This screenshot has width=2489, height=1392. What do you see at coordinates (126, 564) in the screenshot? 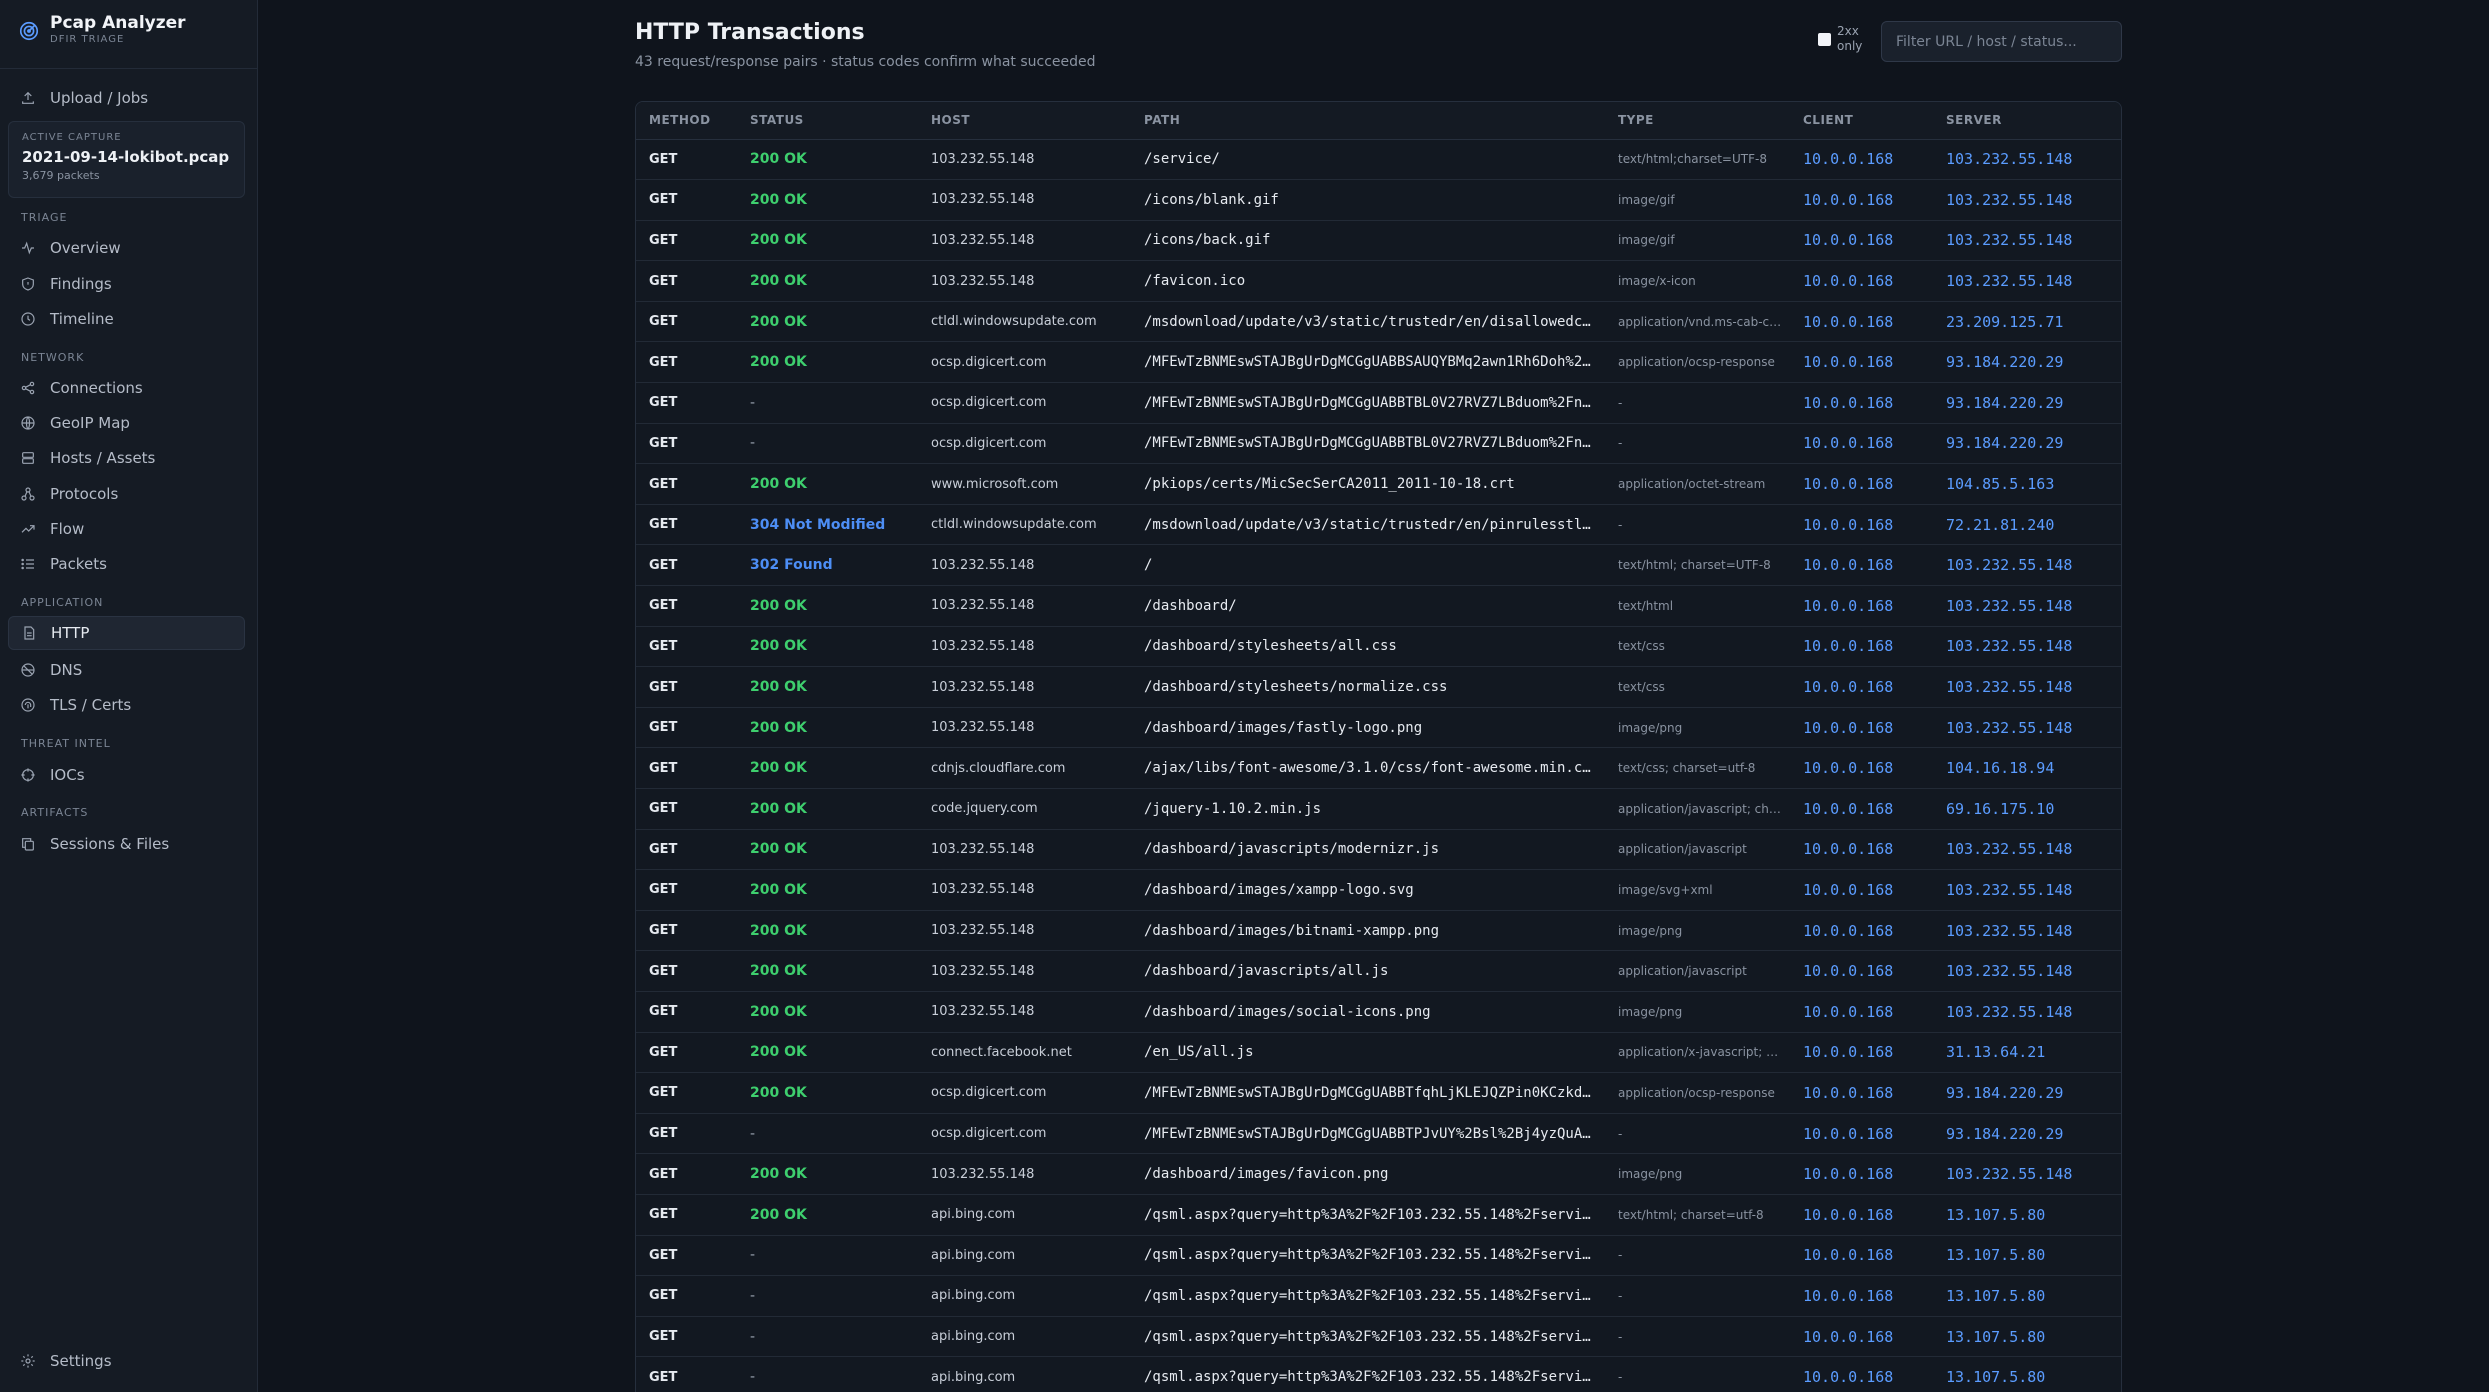
I see `sidebar-item-packets: Packets` at bounding box center [126, 564].